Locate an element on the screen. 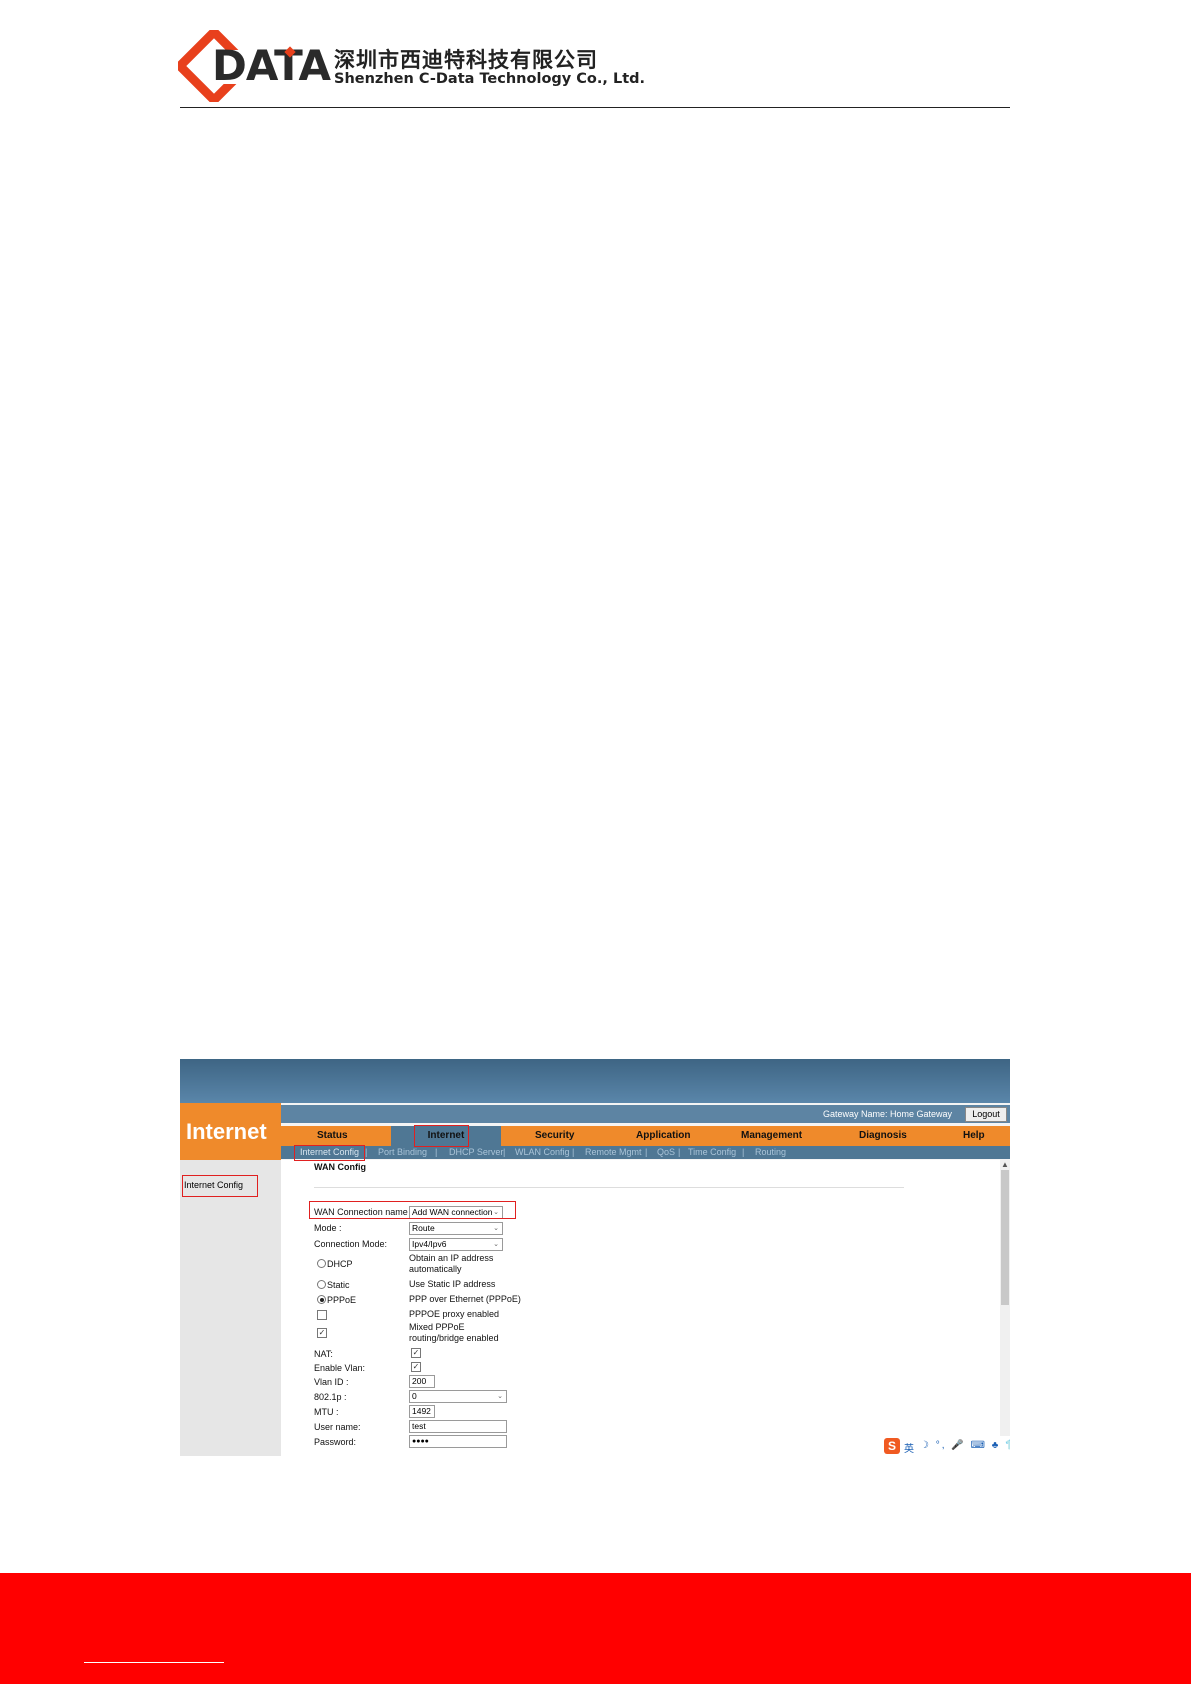 Image resolution: width=1191 pixels, height=1684 pixels. vlan-id-label: Vlan ID : is located at coordinates (331, 1382).